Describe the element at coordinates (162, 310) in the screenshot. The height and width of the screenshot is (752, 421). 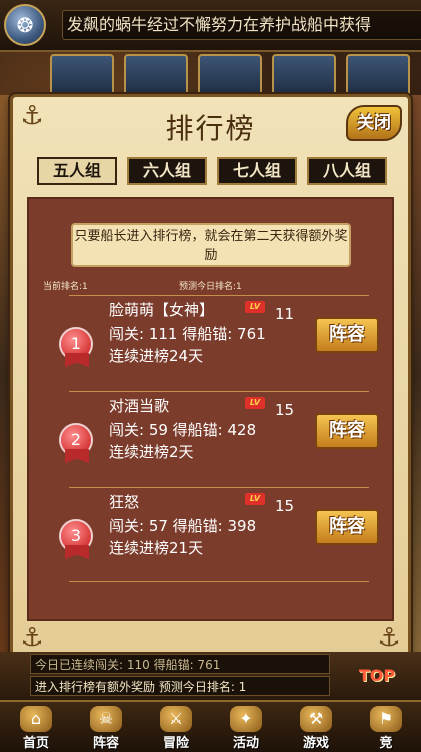
I see `player-name: 脸萌萌【女神】` at that location.